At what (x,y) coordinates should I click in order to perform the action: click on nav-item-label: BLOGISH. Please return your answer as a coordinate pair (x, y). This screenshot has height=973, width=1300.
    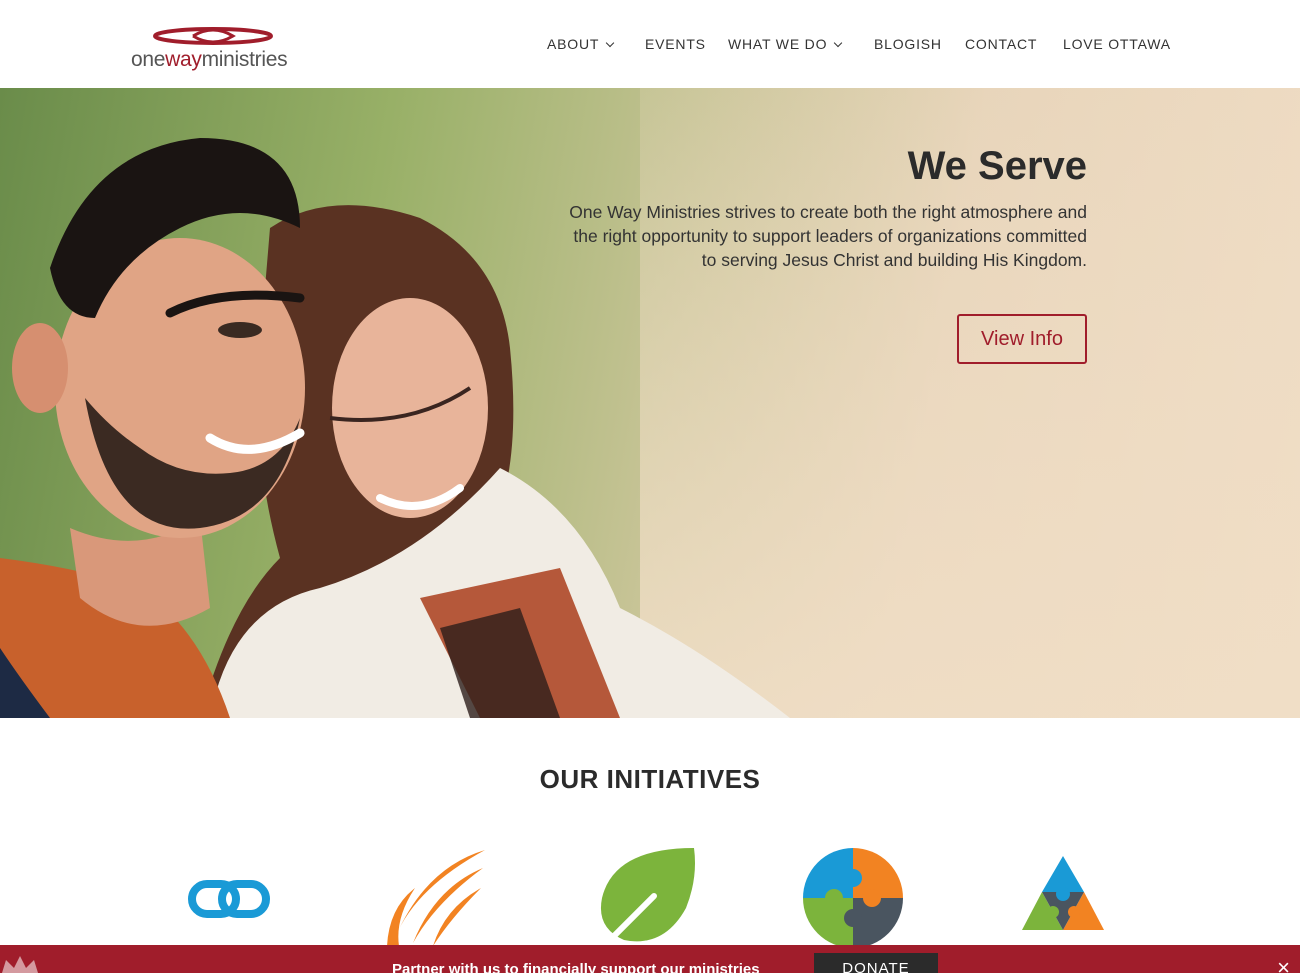
    Looking at the image, I should click on (908, 44).